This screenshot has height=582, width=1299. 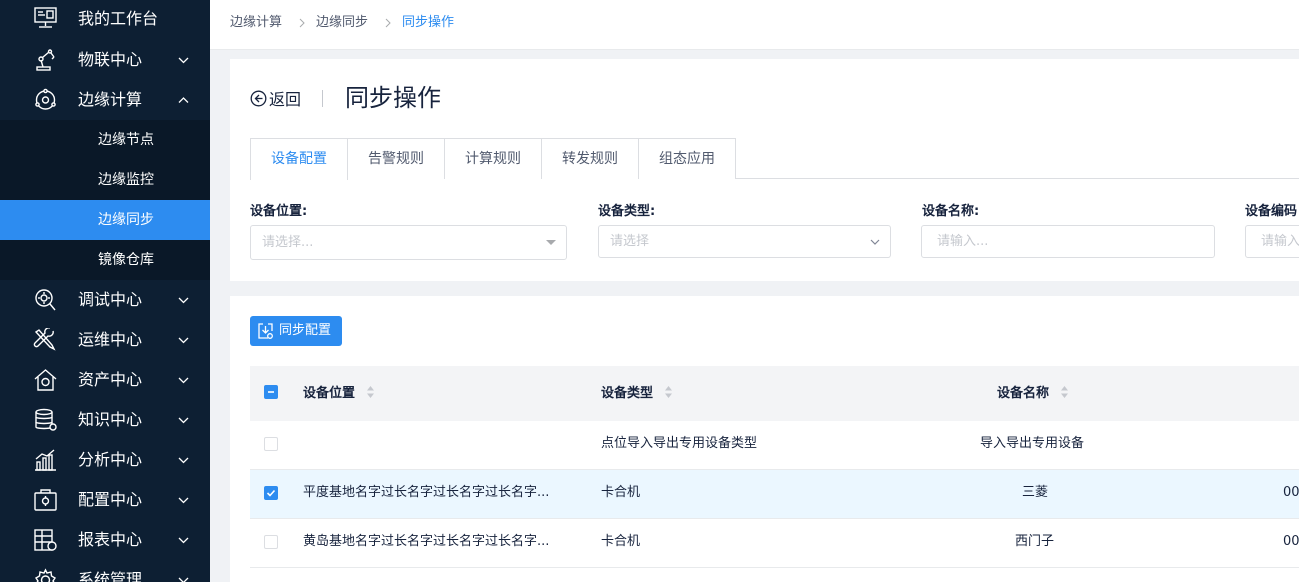 I want to click on robot-arm-icon, so click(x=45, y=60).